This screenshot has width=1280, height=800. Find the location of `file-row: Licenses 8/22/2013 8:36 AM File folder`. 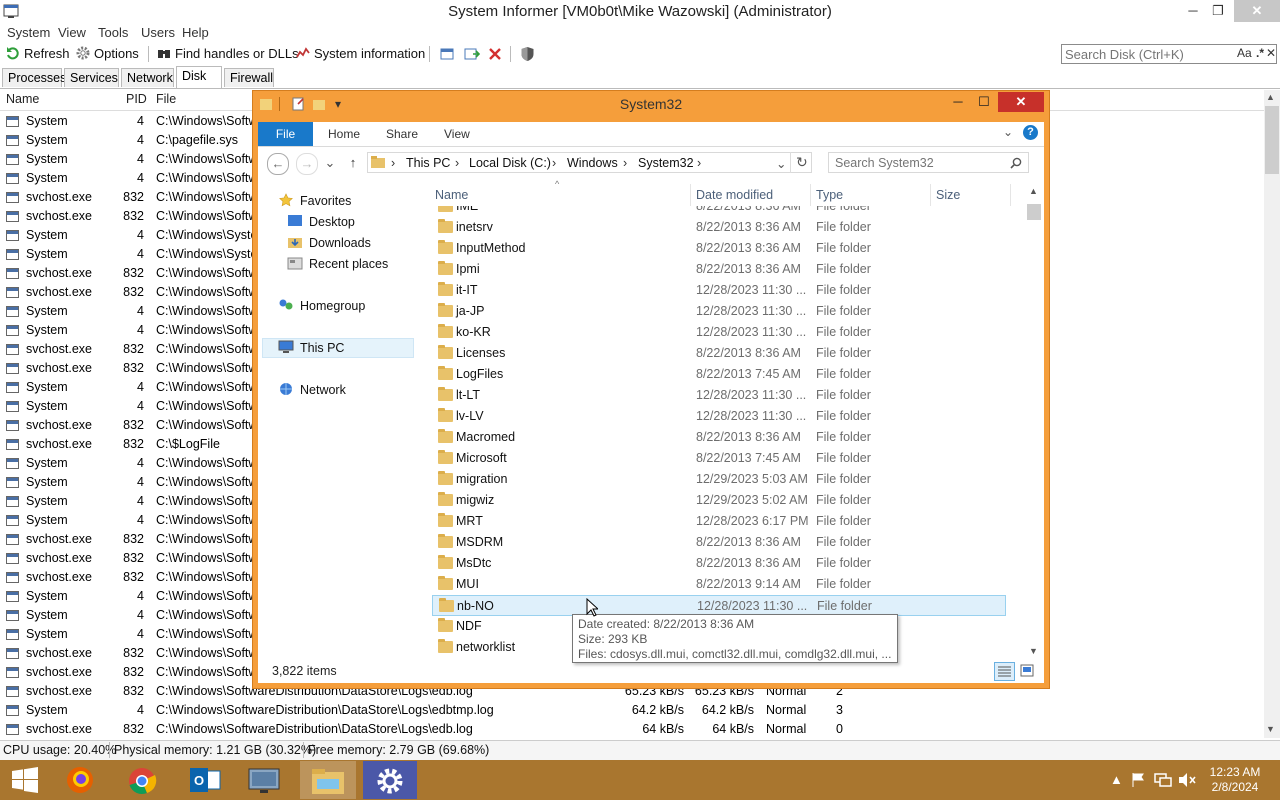

file-row: Licenses 8/22/2013 8:36 AM File folder is located at coordinates (719, 353).